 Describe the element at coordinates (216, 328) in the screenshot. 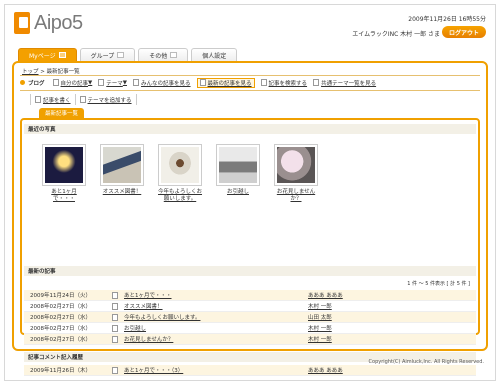

I see `article-title-link: お引越し` at that location.